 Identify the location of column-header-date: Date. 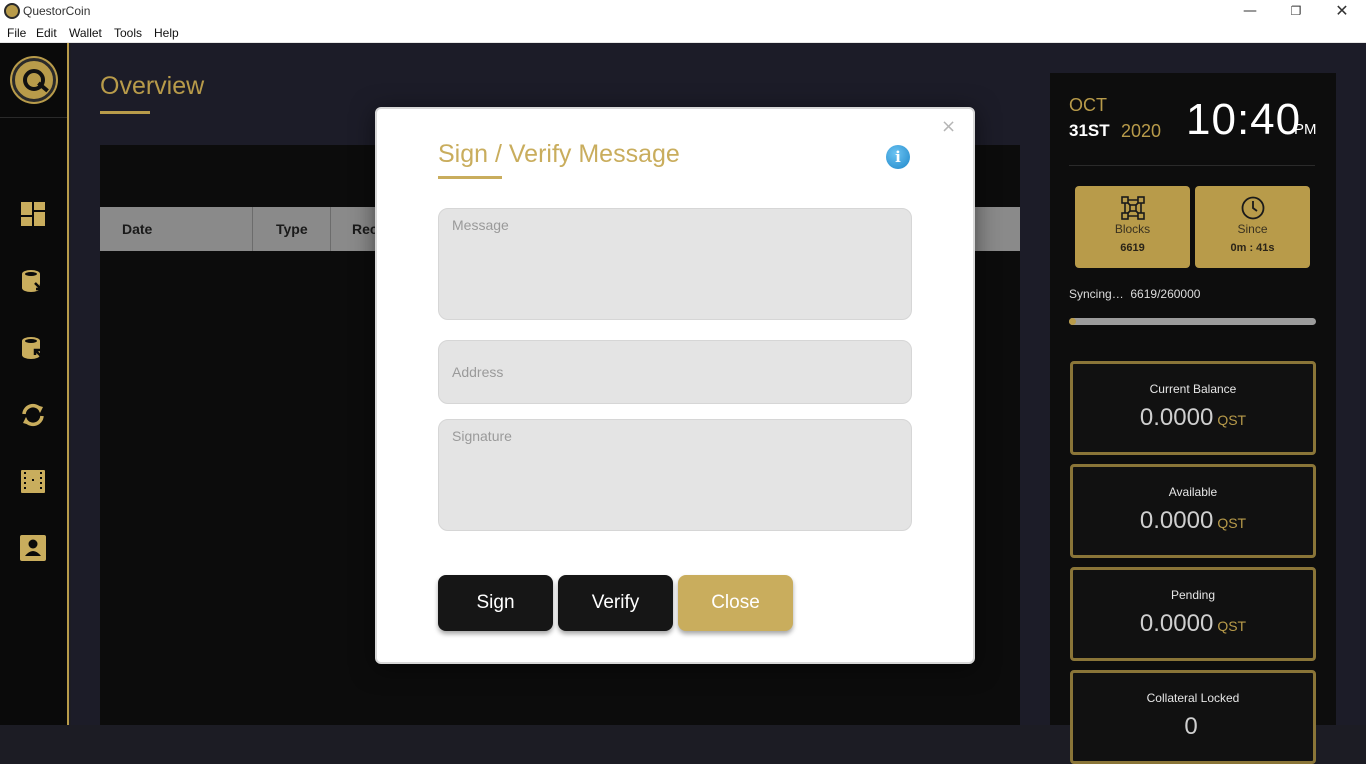
(137, 229).